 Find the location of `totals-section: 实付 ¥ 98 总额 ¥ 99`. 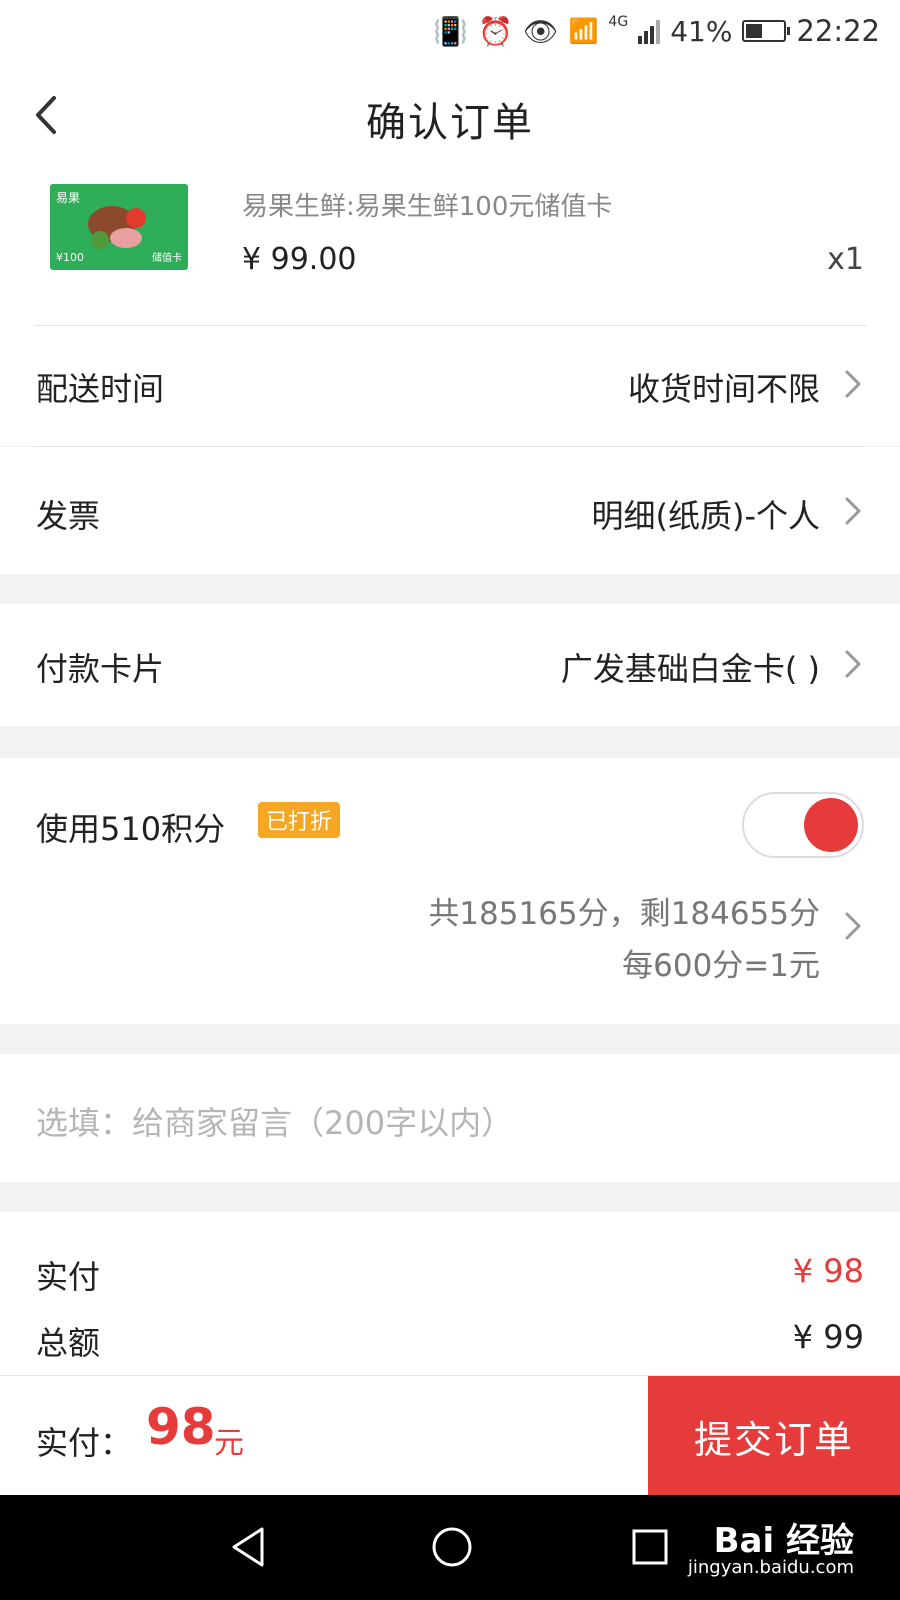

totals-section: 实付 ¥ 98 总额 ¥ 99 is located at coordinates (450, 1293).